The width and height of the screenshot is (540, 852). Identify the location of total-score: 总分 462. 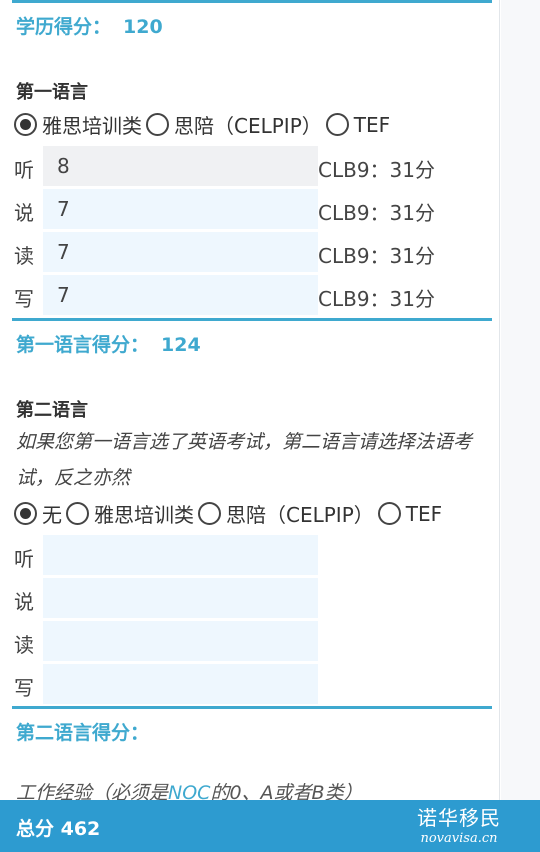
(58, 829).